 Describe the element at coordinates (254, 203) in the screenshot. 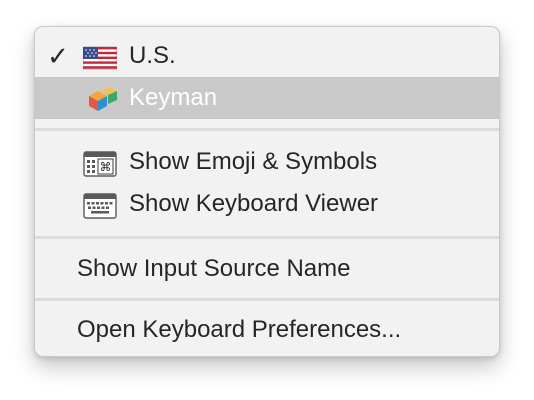

I see `menu-item-label: Show Keyboard Viewer` at that location.